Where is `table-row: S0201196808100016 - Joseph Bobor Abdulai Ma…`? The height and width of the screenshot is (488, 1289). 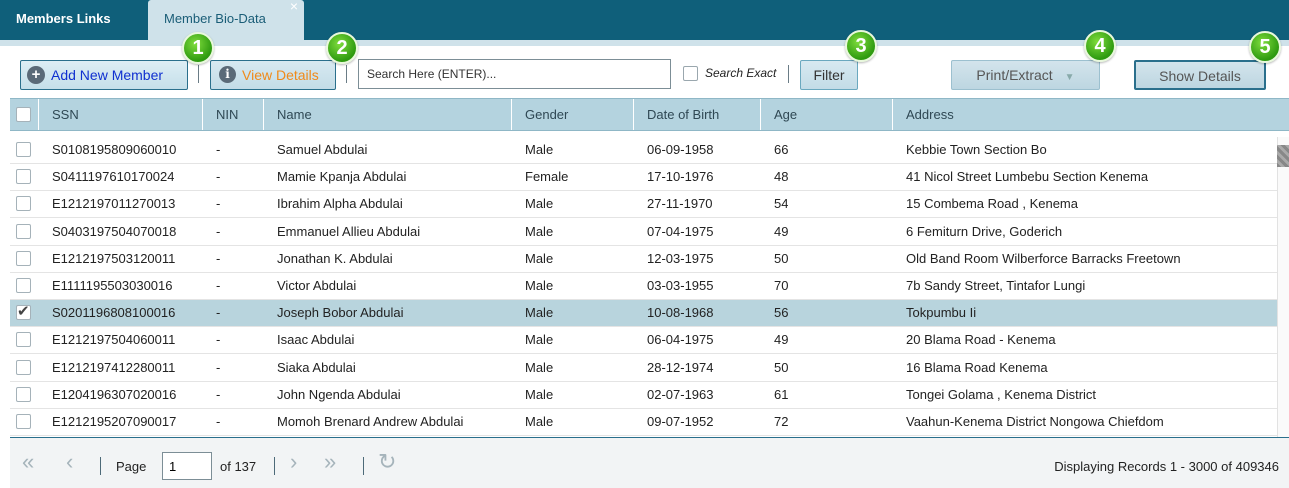 table-row: S0201196808100016 - Joseph Bobor Abdulai Ma… is located at coordinates (643, 314).